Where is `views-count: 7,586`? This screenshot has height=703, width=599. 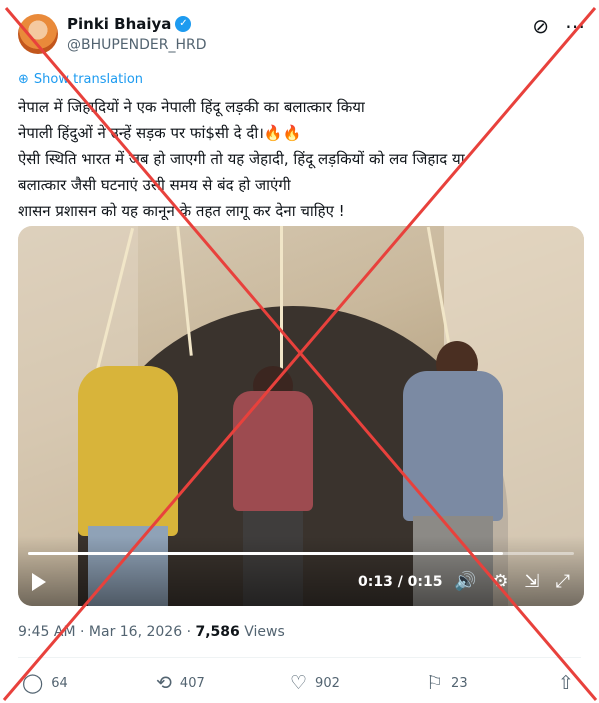
views-count: 7,586 is located at coordinates (217, 632).